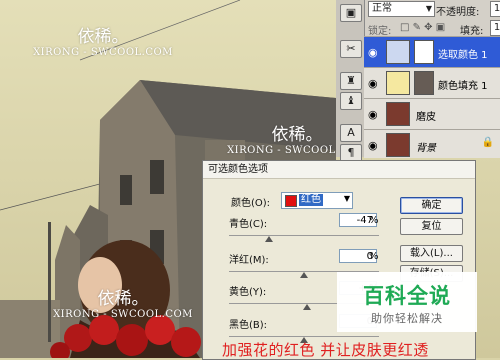  I want to click on layer-name: 选取颜色 1, so click(463, 55).